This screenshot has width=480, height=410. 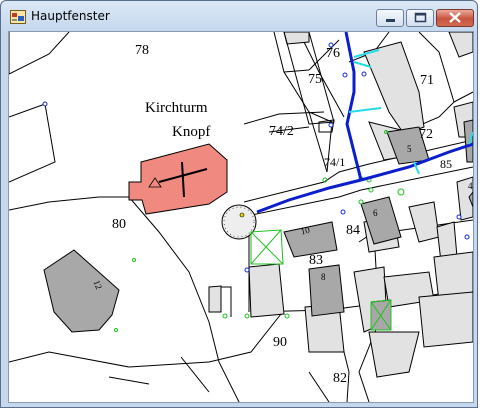 What do you see at coordinates (18, 16) in the screenshot?
I see `map-app-icon` at bounding box center [18, 16].